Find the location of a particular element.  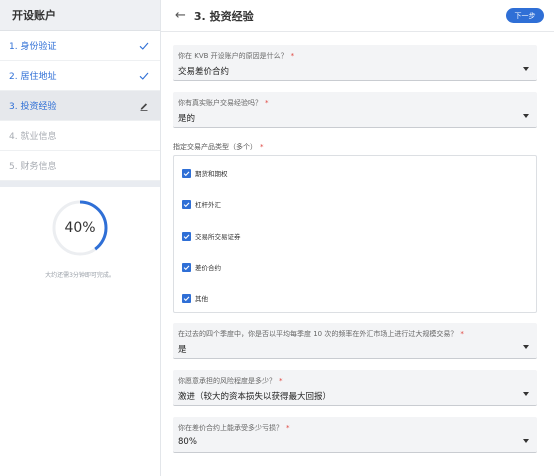

checkbox-leveraged-forex: 杠杆外汇 is located at coordinates (201, 204).